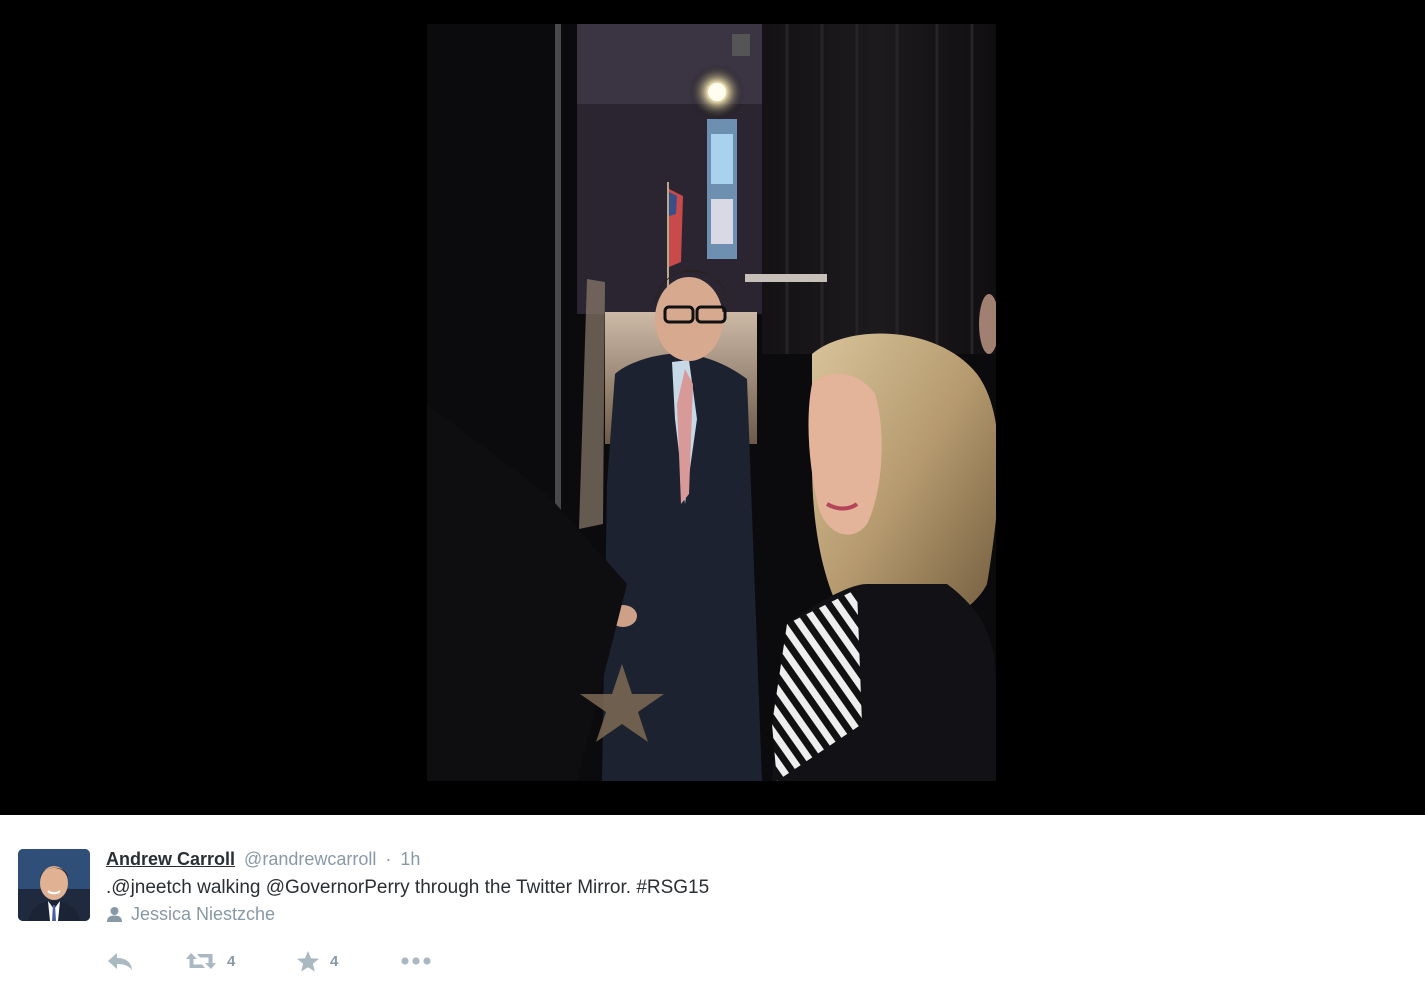  Describe the element at coordinates (145, 961) in the screenshot. I see `reply-button` at that location.